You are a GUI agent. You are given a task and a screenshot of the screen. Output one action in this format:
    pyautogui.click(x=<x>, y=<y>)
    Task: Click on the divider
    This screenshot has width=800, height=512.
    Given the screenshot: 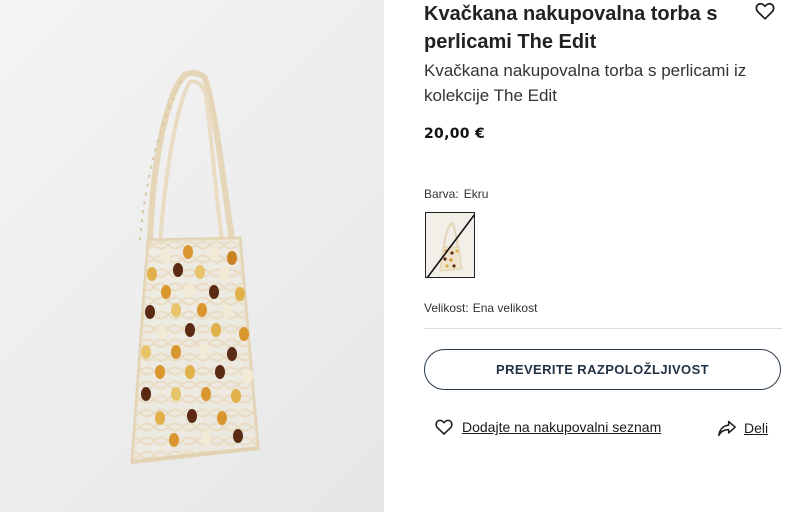 What is the action you would take?
    pyautogui.click(x=603, y=328)
    